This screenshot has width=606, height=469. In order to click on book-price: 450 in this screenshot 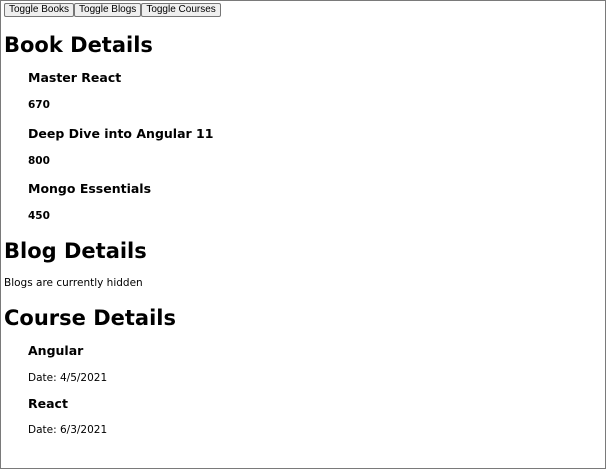, I will do `click(39, 216)`.